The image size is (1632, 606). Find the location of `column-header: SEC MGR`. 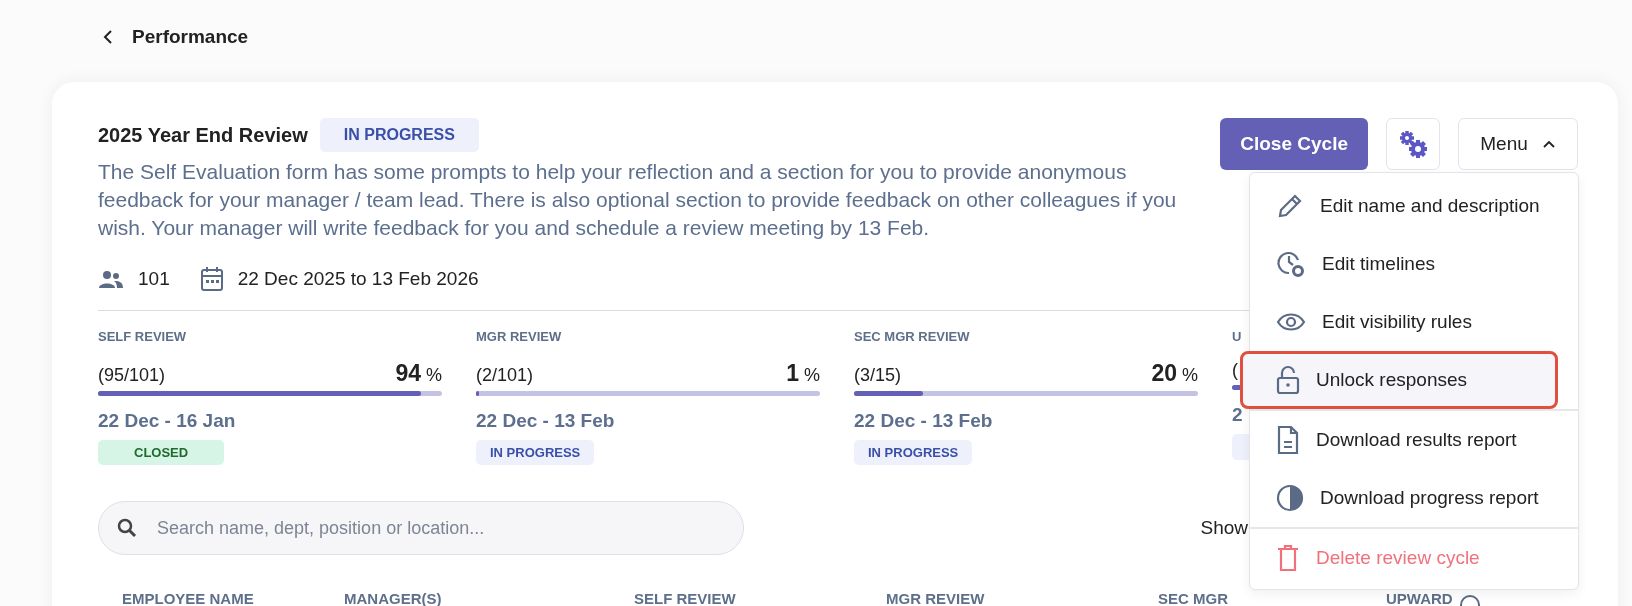

column-header: SEC MGR is located at coordinates (1272, 598).